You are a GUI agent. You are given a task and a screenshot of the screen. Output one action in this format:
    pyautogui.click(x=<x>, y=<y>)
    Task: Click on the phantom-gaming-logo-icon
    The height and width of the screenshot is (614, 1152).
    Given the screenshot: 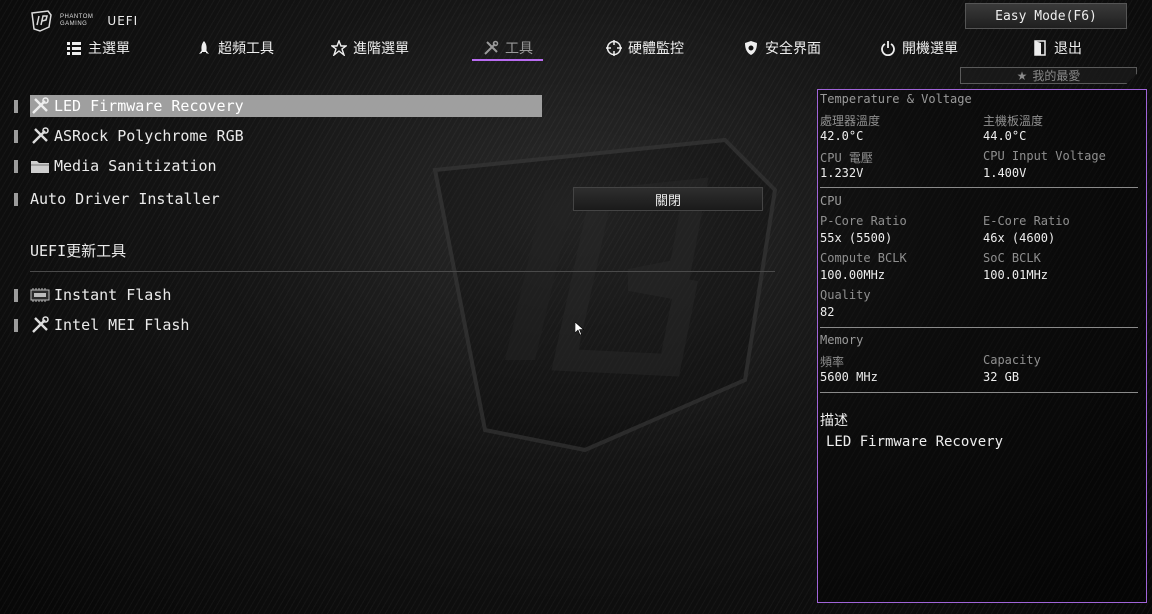 What is the action you would take?
    pyautogui.click(x=41, y=21)
    